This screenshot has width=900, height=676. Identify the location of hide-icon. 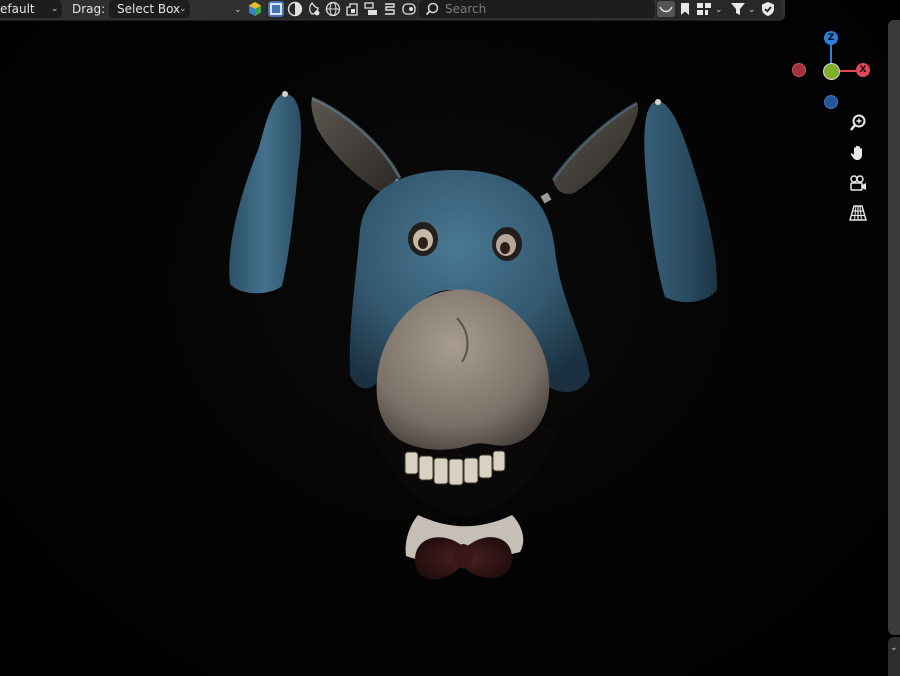
(666, 9).